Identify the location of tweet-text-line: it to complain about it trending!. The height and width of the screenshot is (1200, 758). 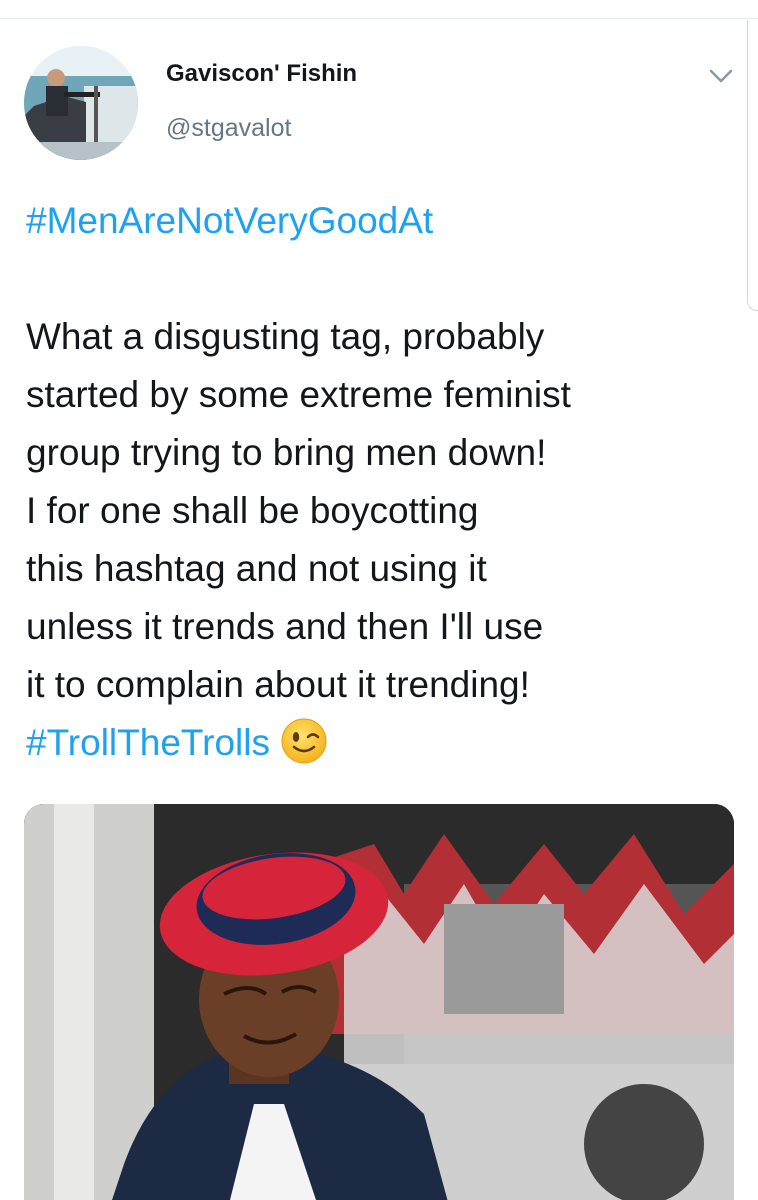
(278, 684).